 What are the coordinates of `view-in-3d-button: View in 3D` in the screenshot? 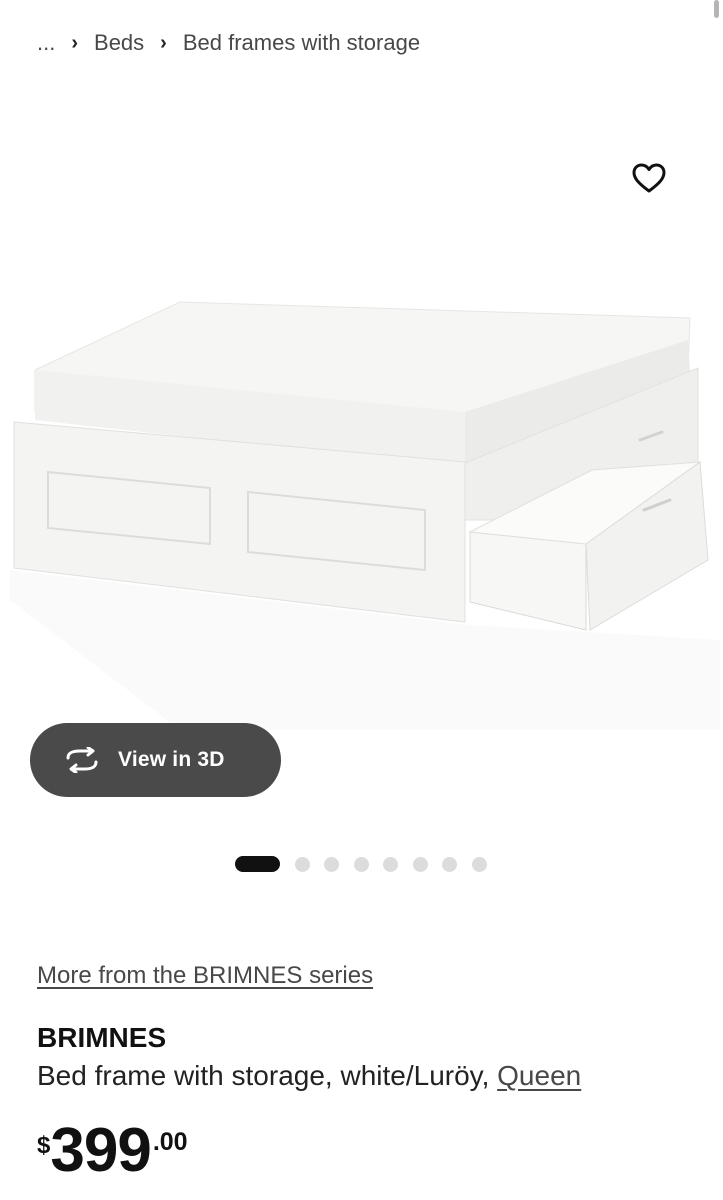 It's located at (155, 760).